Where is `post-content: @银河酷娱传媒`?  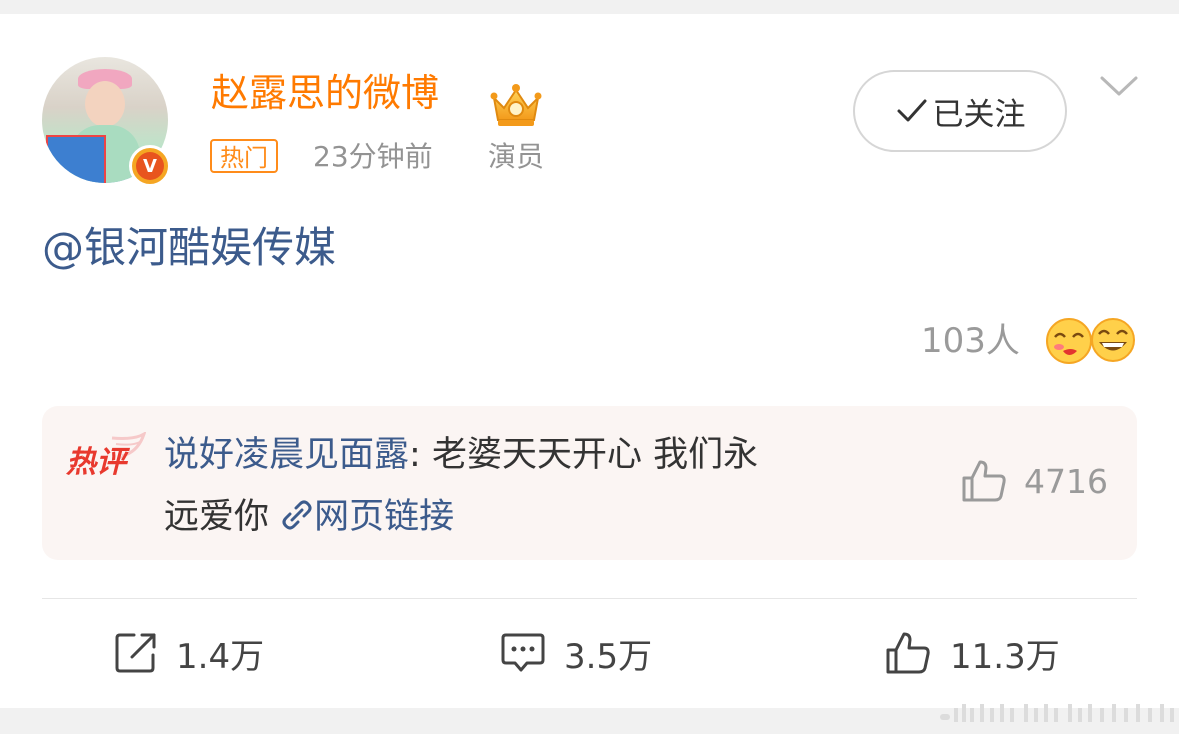 post-content: @银河酷娱传媒 is located at coordinates (189, 248).